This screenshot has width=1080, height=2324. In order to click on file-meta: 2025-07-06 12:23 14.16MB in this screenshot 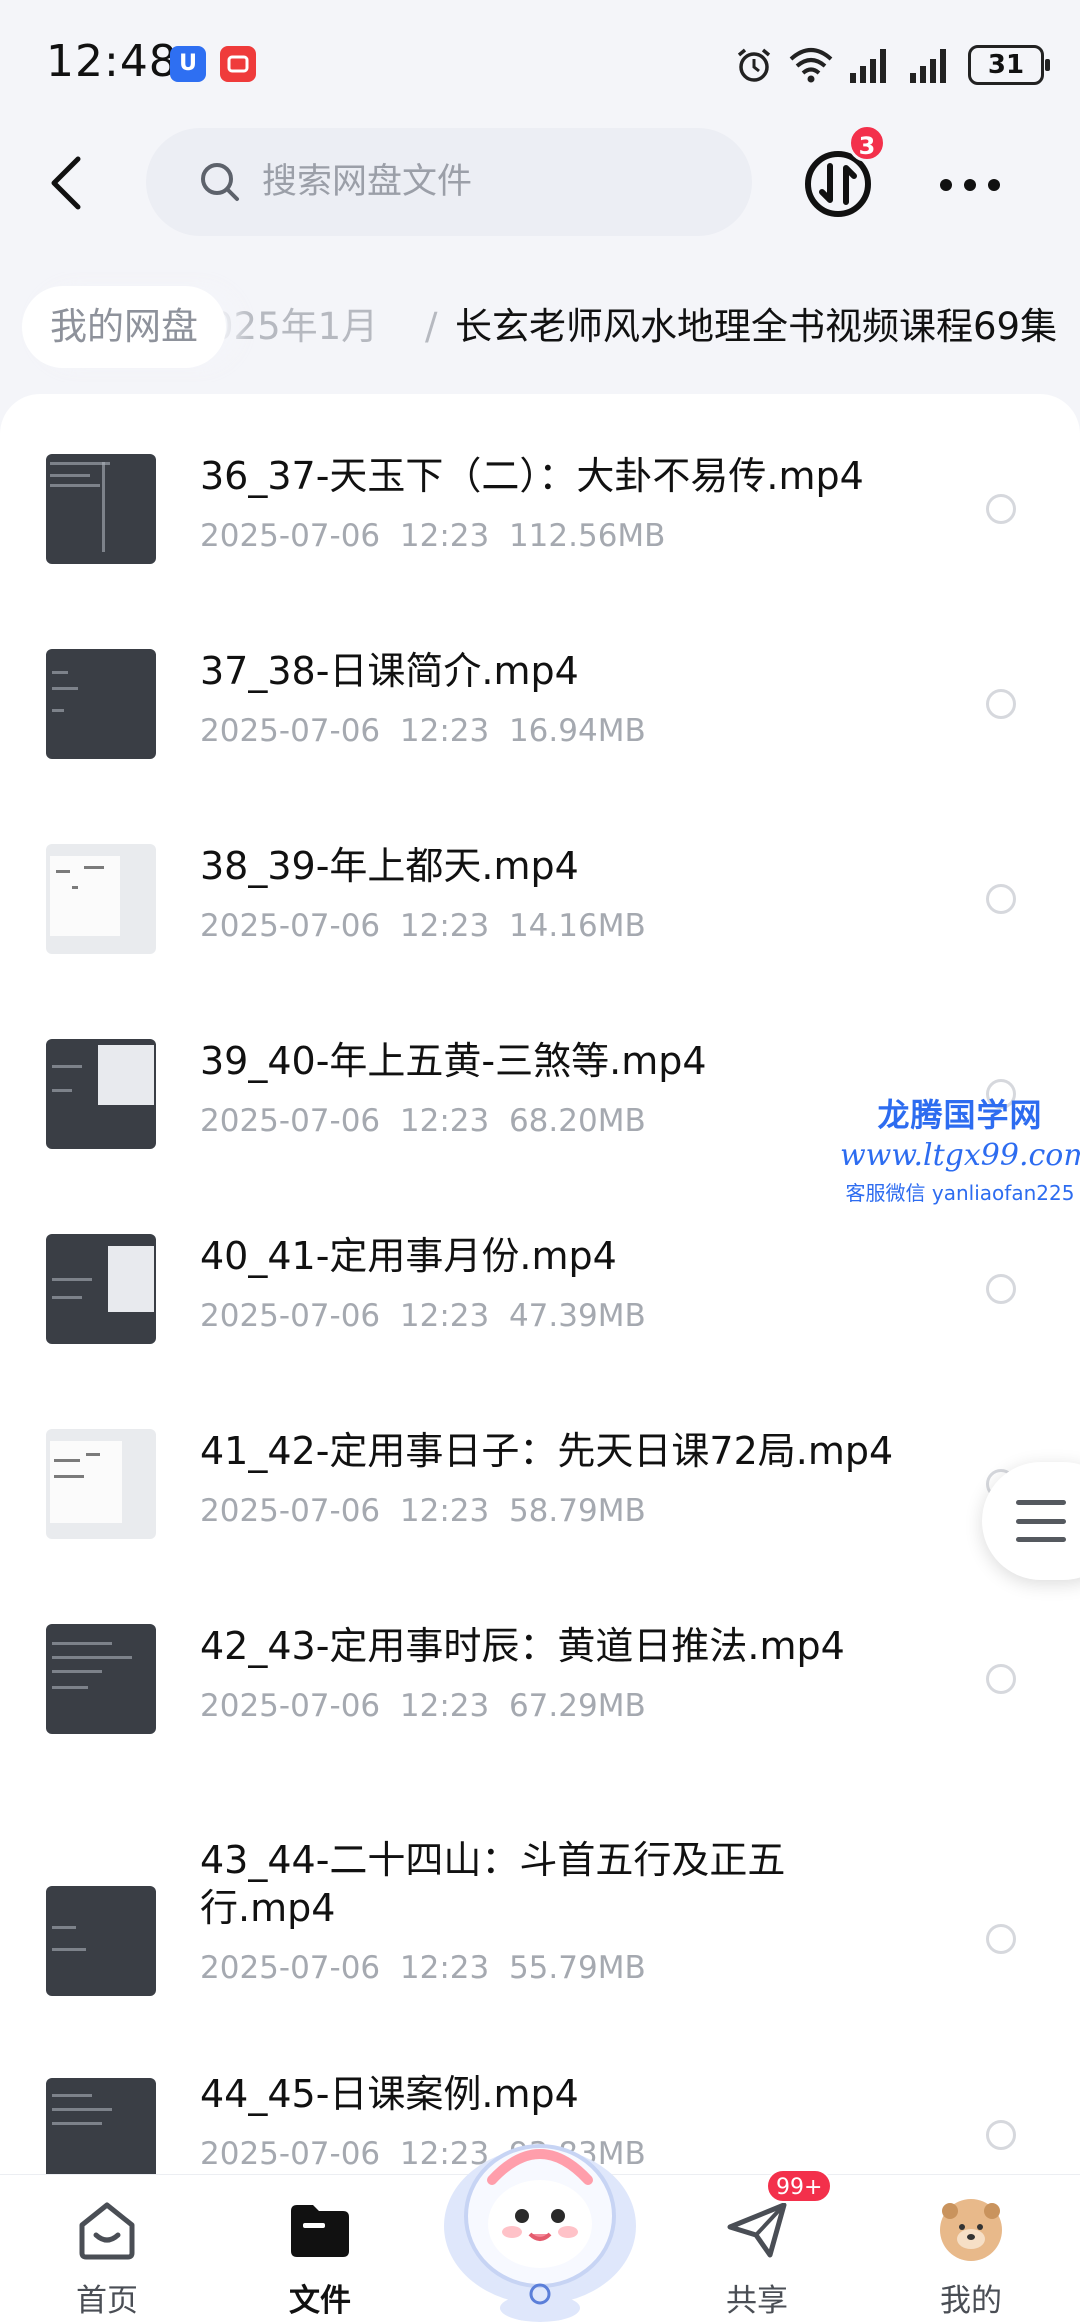, I will do `click(423, 926)`.